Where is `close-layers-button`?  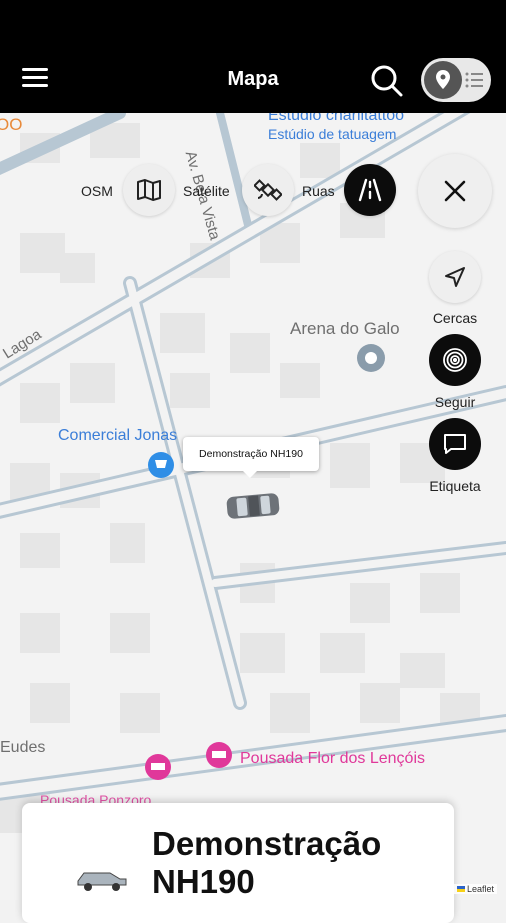
close-layers-button is located at coordinates (455, 191).